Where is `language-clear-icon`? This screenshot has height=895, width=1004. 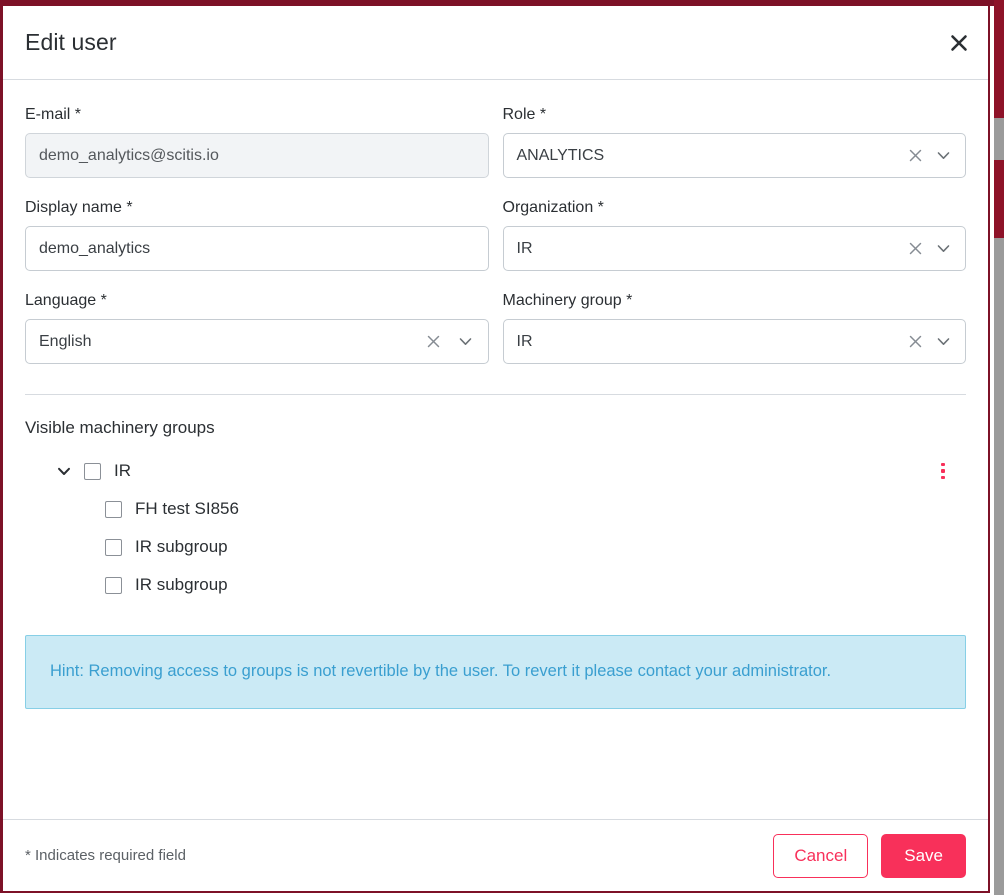 language-clear-icon is located at coordinates (434, 342).